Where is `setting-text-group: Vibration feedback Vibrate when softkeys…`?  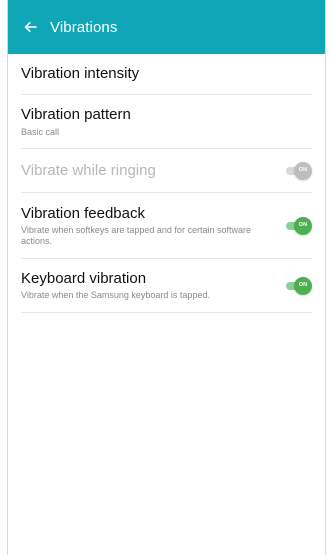
setting-text-group: Vibration feedback Vibrate when softkeys… is located at coordinates (147, 226).